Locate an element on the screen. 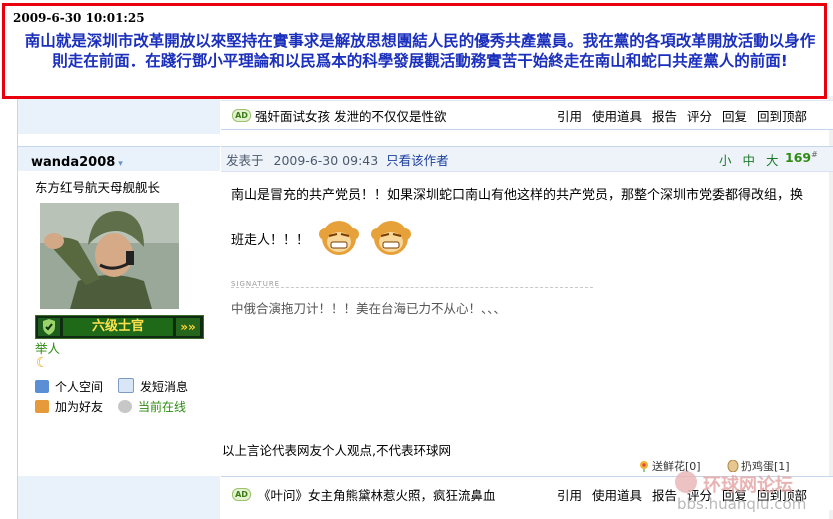 The width and height of the screenshot is (833, 519). add-friend-icon is located at coordinates (42, 406).